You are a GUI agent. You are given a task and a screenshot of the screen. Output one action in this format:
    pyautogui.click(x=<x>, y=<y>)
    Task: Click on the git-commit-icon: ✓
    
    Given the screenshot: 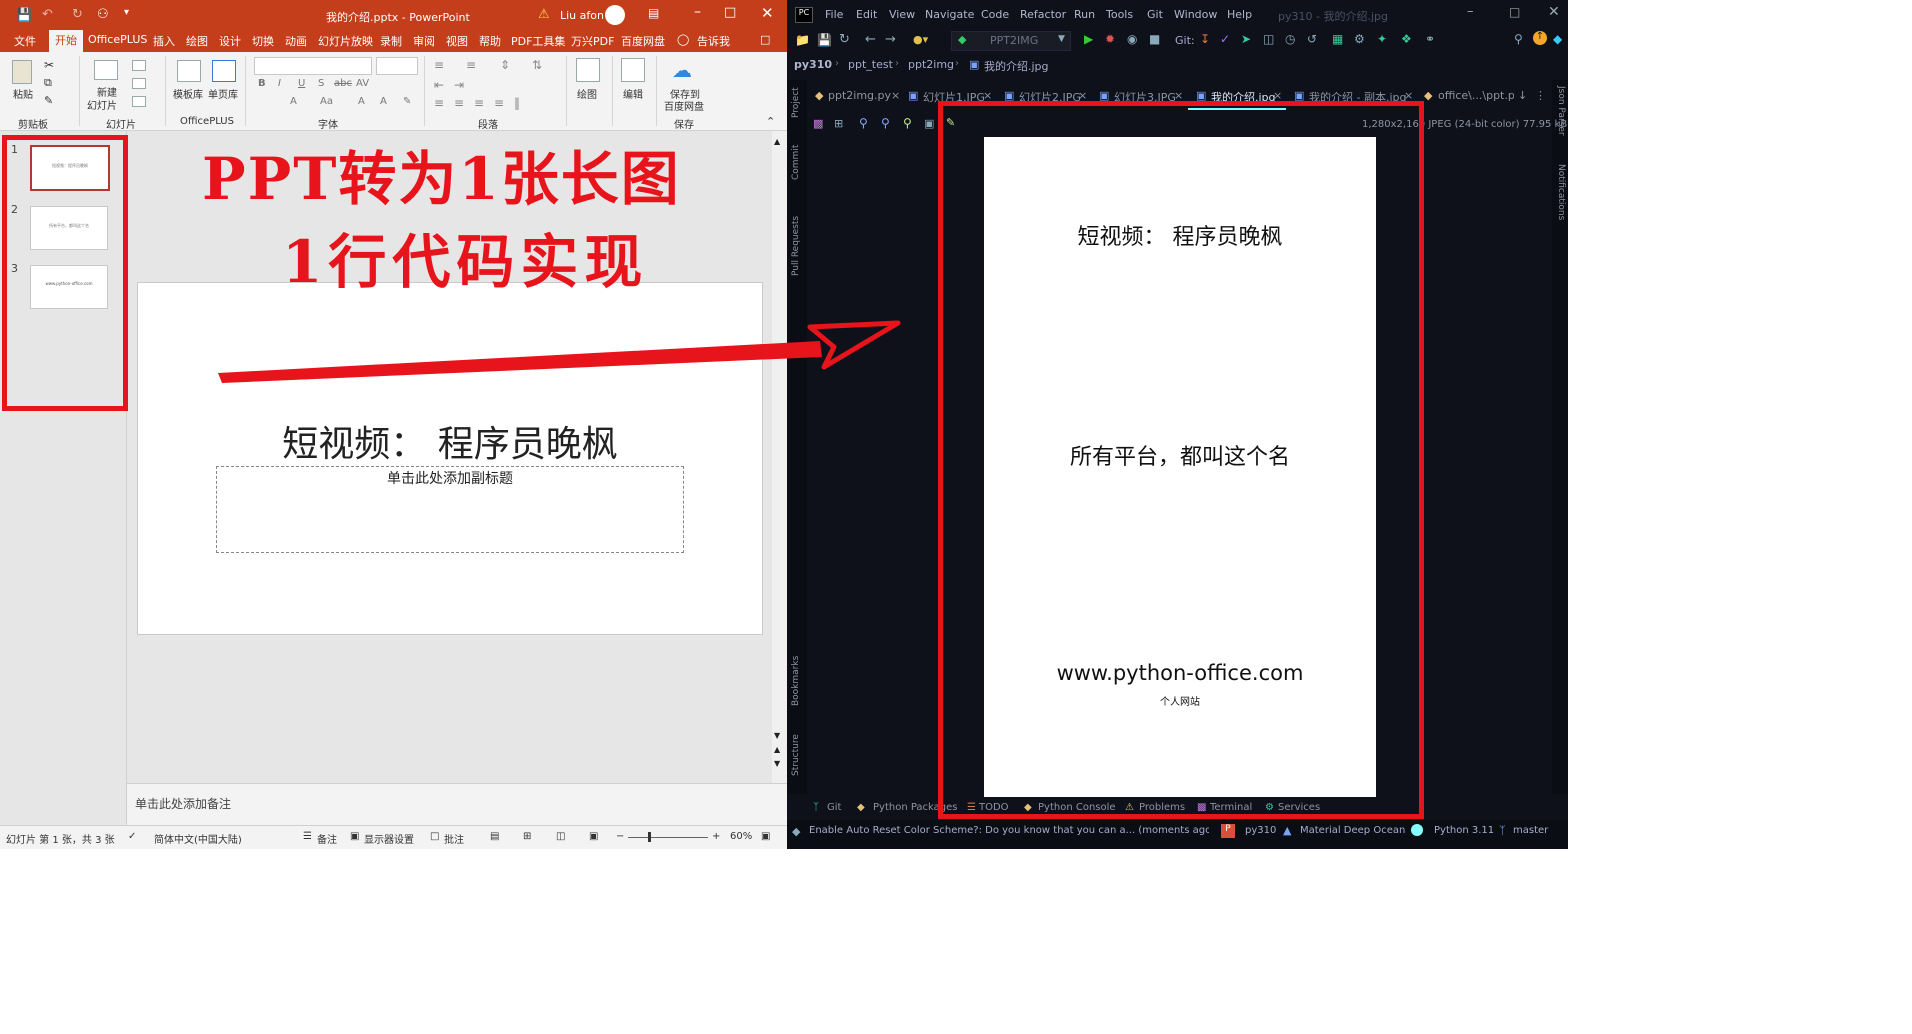 What is the action you would take?
    pyautogui.click(x=1225, y=39)
    